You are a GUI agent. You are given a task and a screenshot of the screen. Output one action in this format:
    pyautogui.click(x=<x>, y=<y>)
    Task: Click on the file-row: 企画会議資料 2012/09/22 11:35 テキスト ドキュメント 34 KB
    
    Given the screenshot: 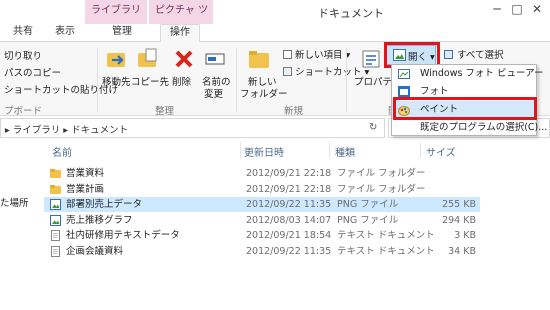 What is the action you would take?
    pyautogui.click(x=262, y=251)
    